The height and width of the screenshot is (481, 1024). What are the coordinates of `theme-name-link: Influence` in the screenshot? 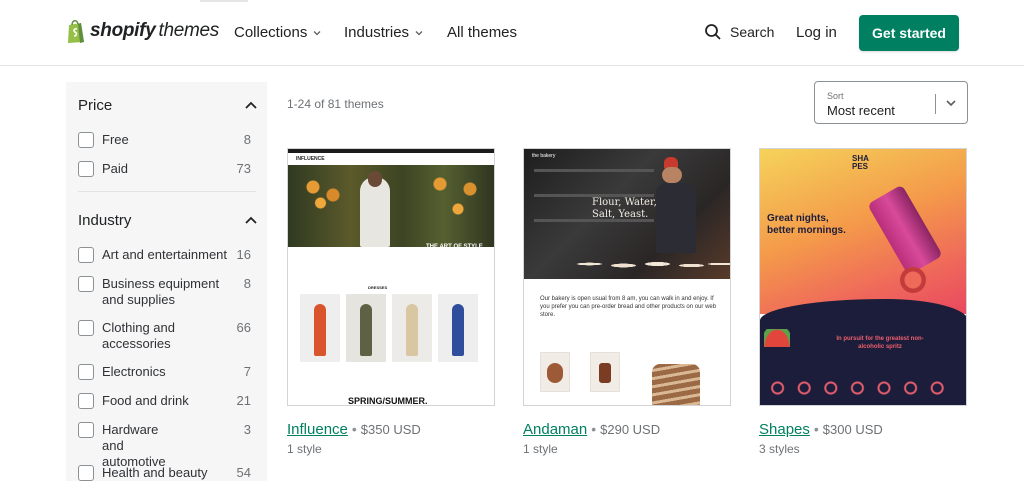 It's located at (317, 429).